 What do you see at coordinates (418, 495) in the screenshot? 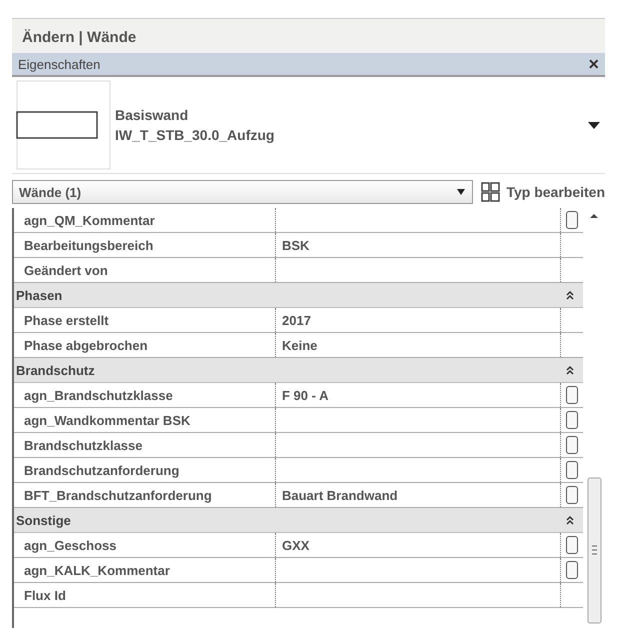
I see `property-value: Bauart Brandwand` at bounding box center [418, 495].